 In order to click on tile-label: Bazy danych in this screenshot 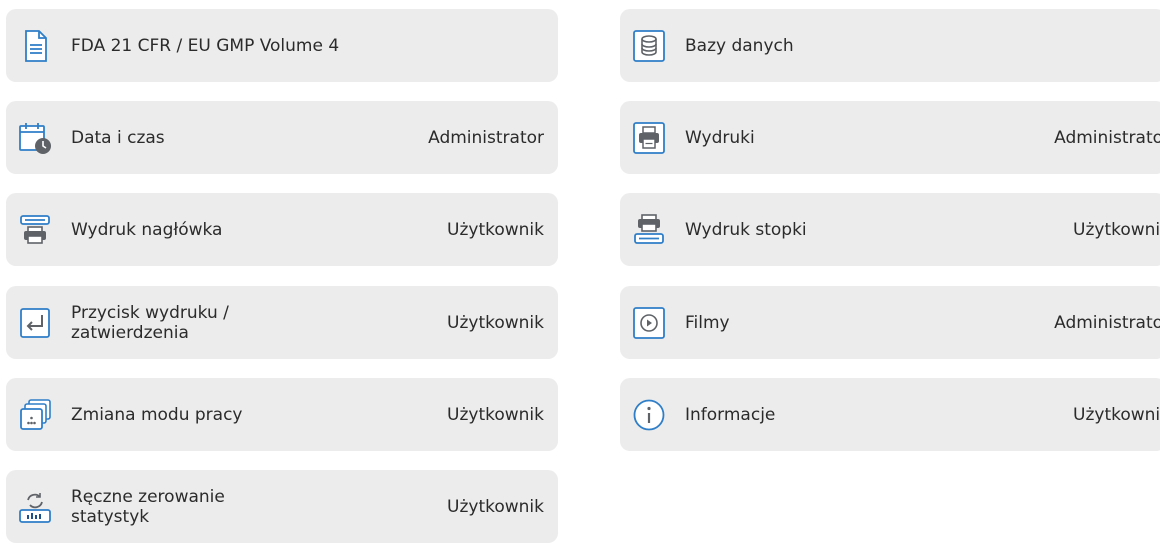, I will do `click(739, 45)`.